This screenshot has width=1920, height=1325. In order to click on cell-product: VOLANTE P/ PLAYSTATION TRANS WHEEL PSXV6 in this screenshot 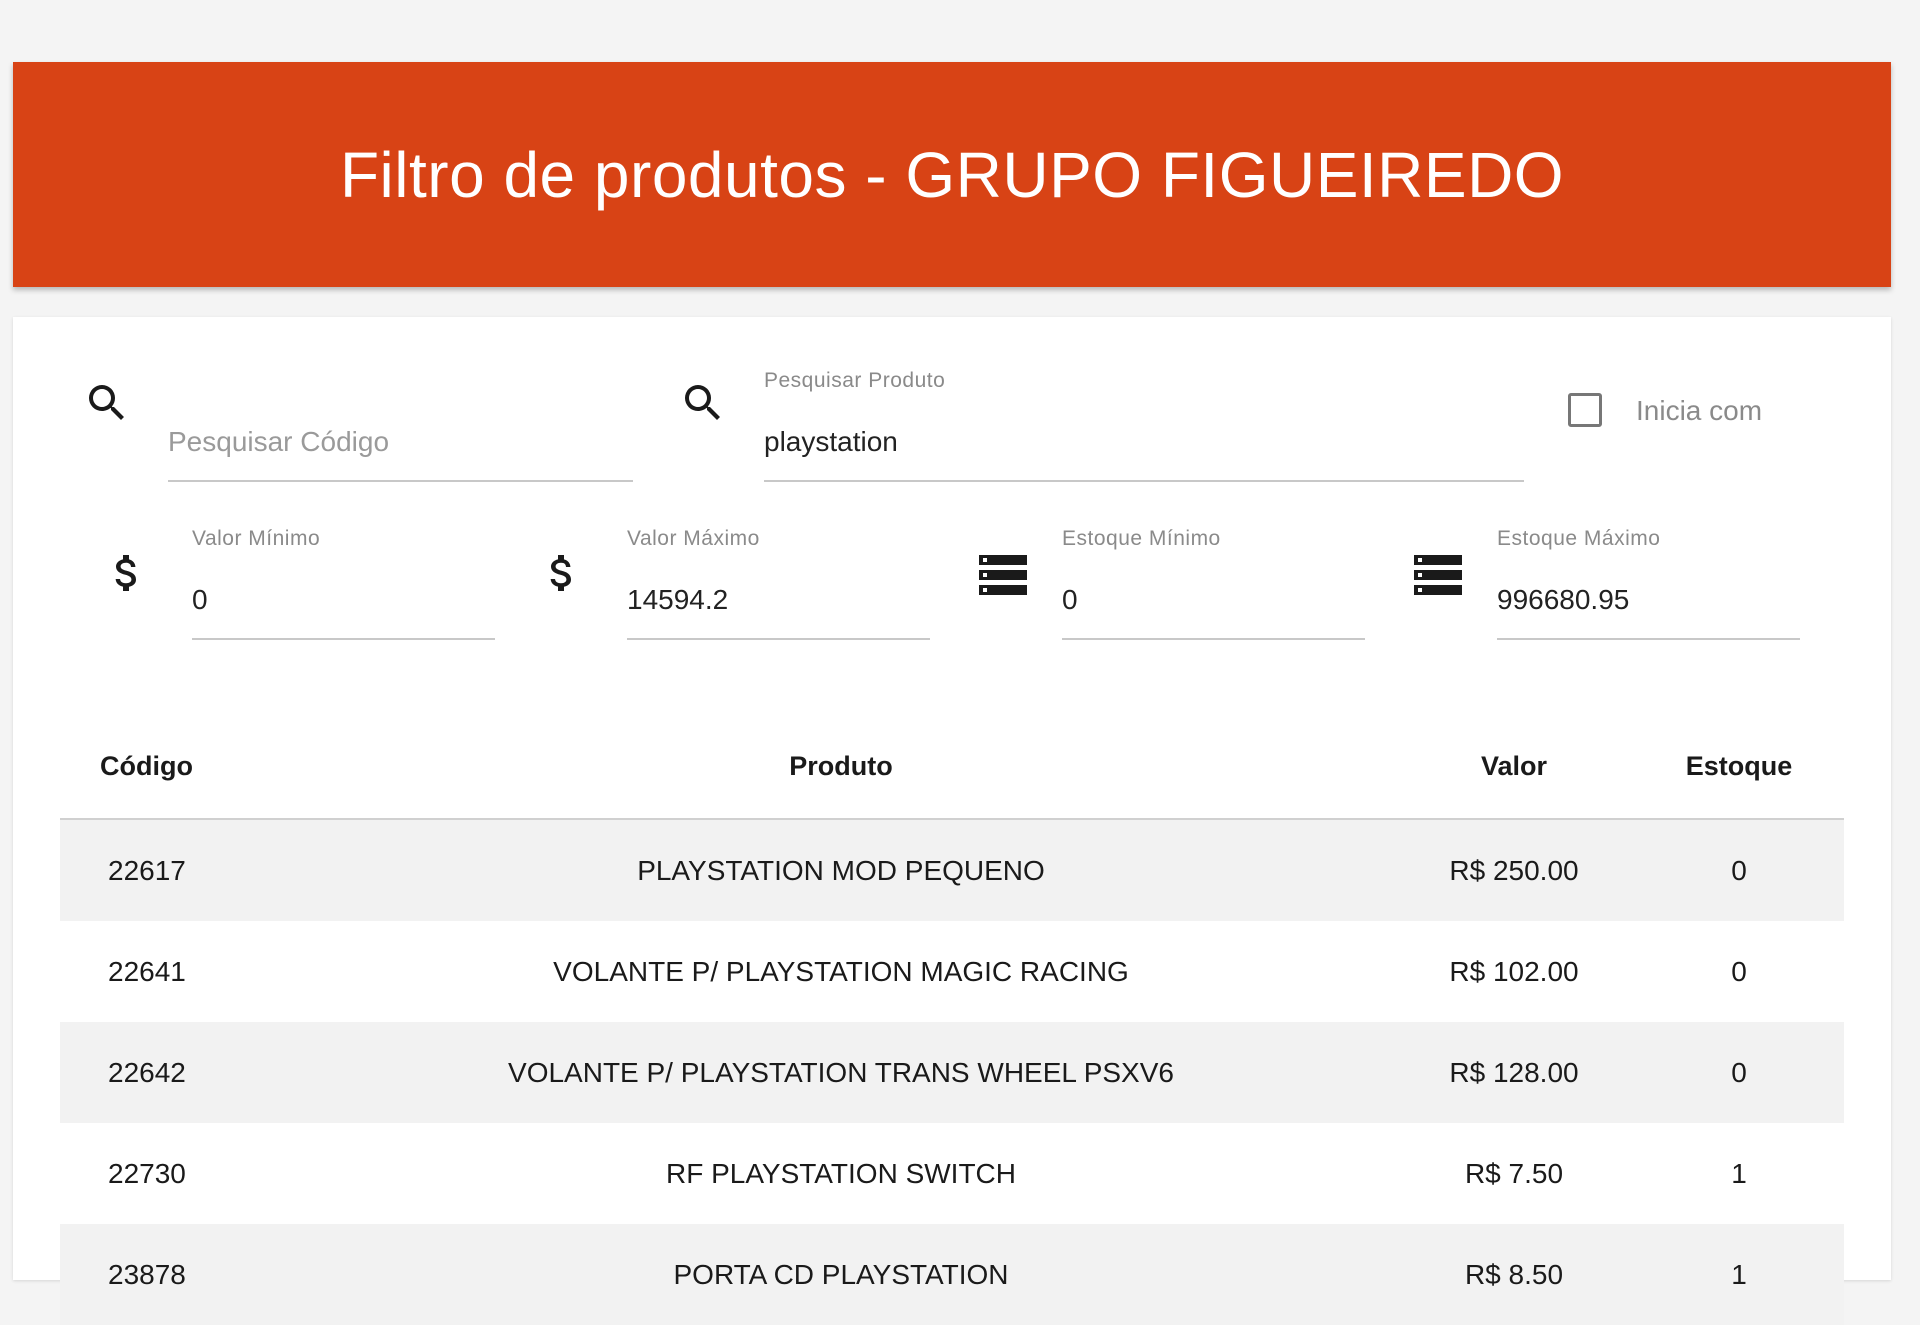, I will do `click(841, 1072)`.